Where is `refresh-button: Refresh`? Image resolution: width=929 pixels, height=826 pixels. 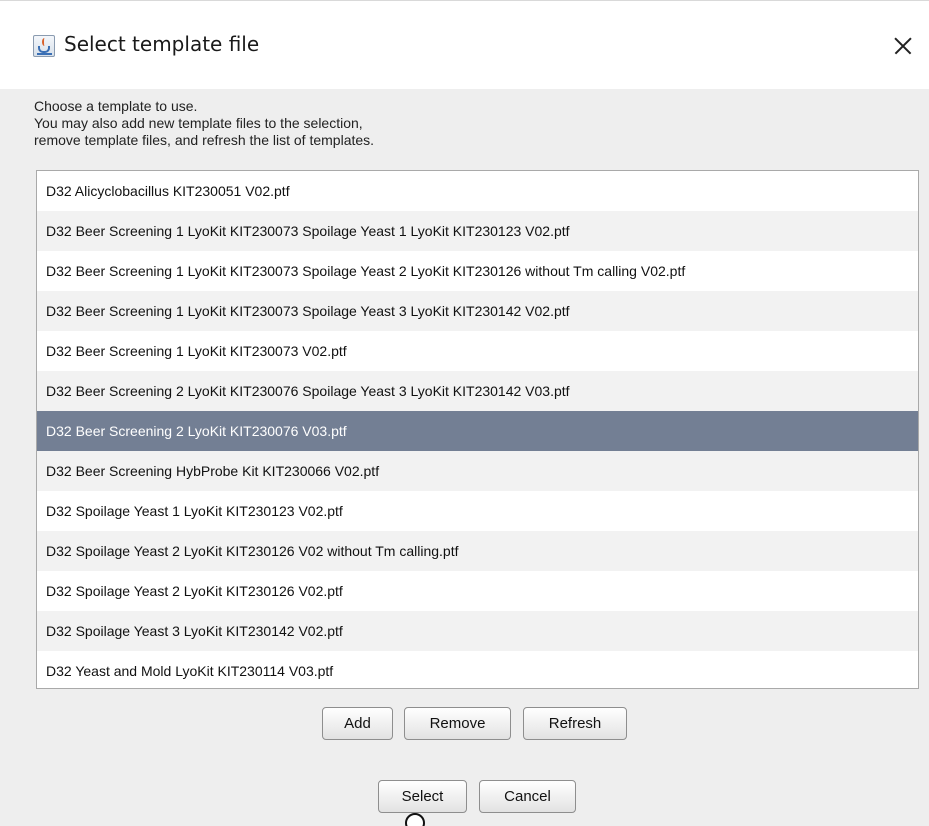 refresh-button: Refresh is located at coordinates (575, 723).